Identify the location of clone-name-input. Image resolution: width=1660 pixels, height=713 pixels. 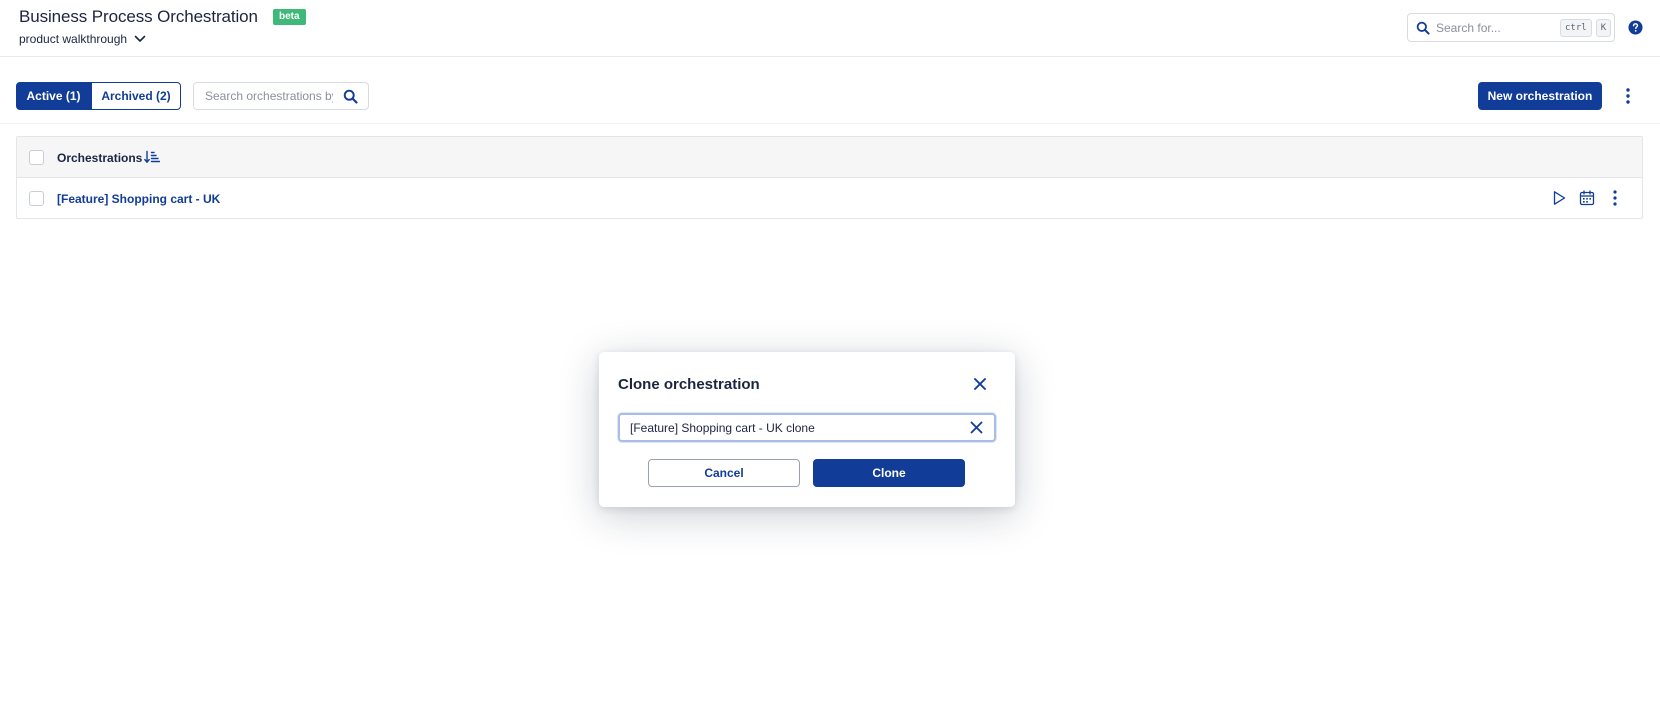
(795, 428).